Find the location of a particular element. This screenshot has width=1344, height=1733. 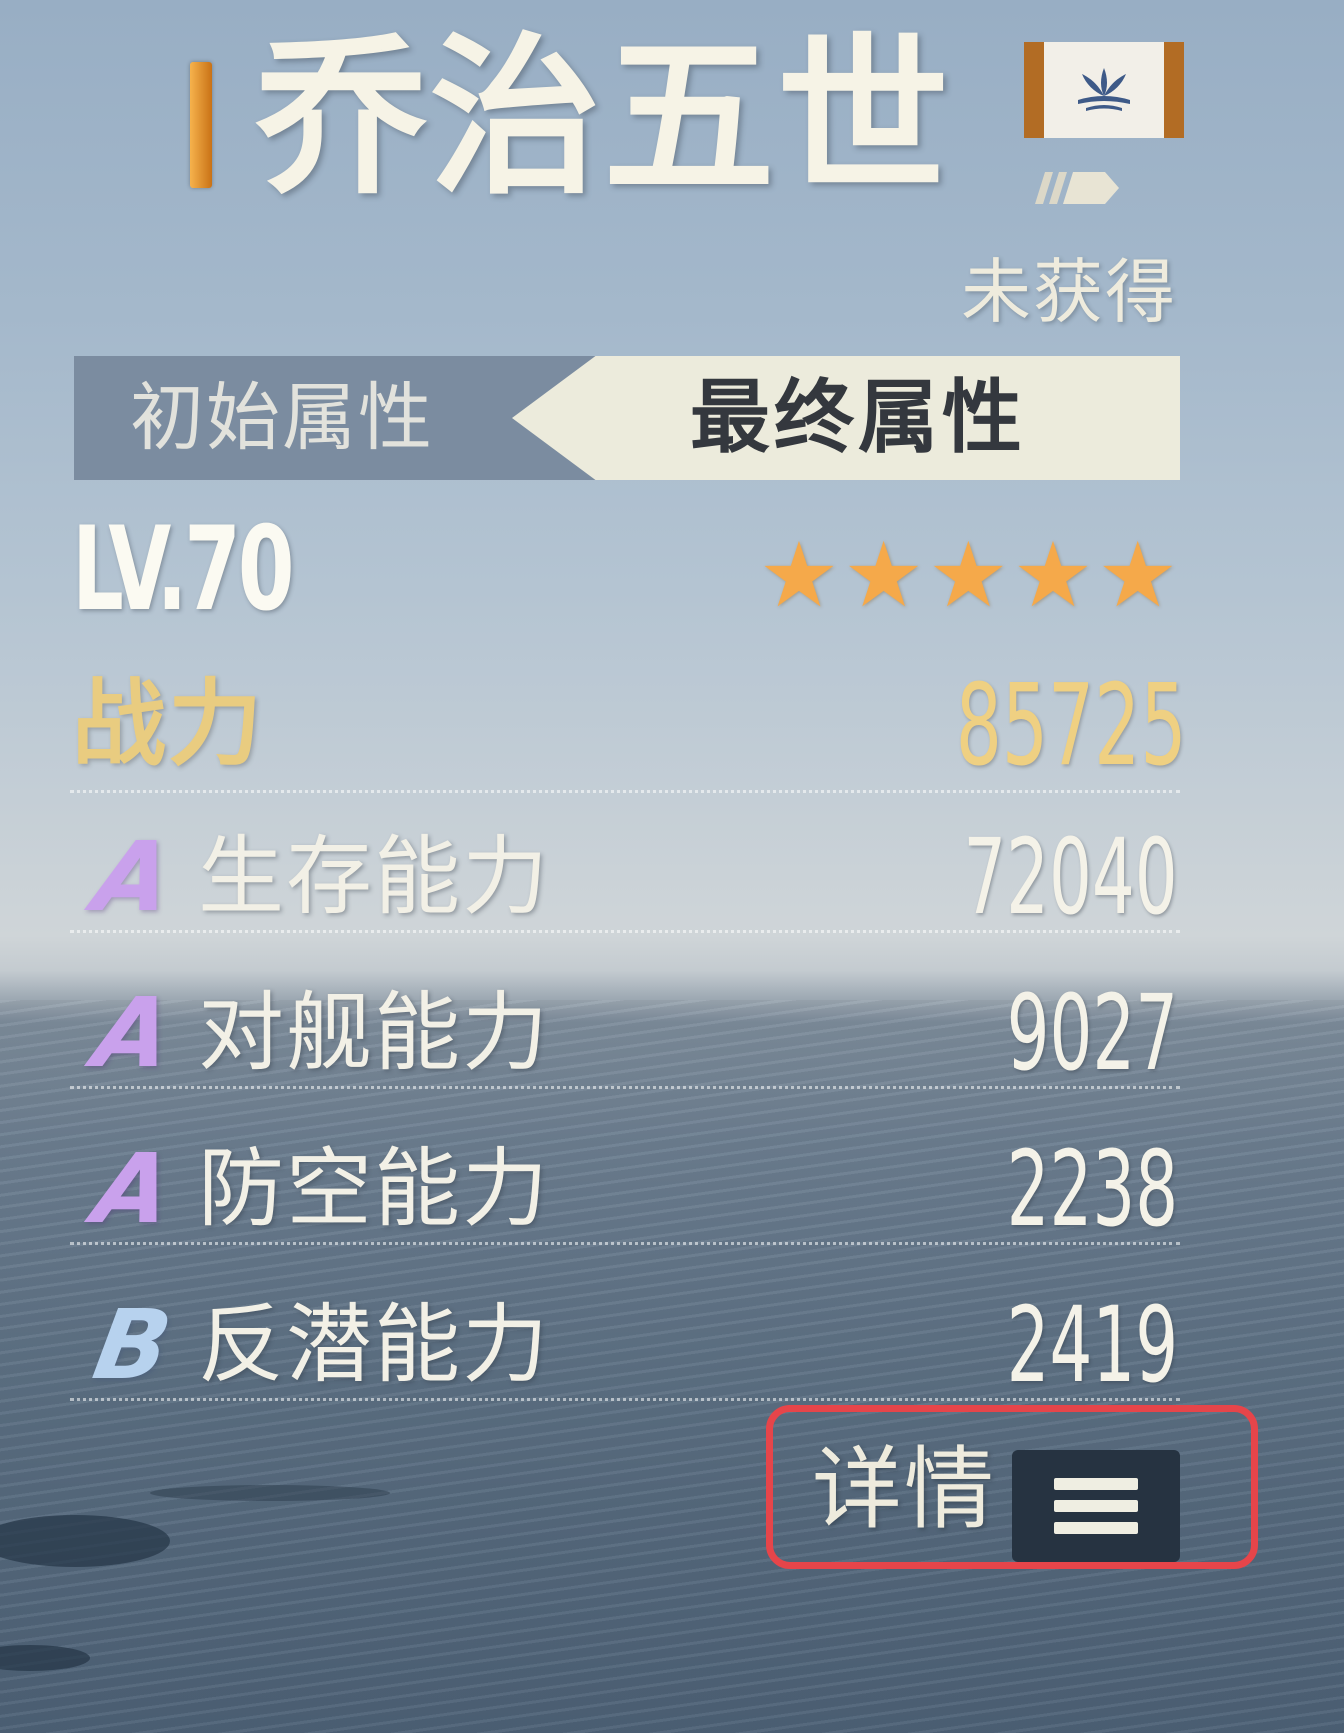

ship-name: 乔治五世 is located at coordinates (603, 117).